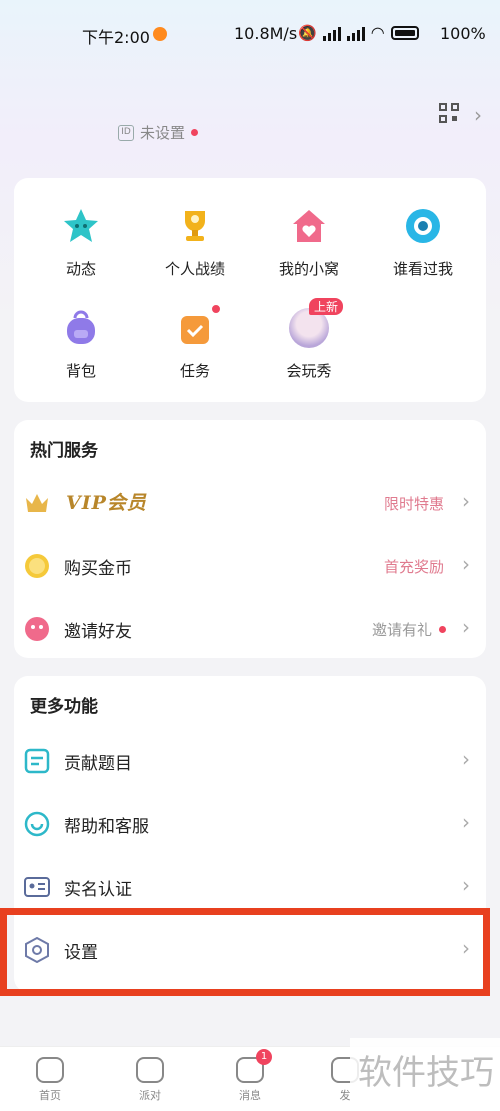 Image resolution: width=500 pixels, height=1111 pixels. What do you see at coordinates (422, 269) in the screenshot?
I see `grid-item-label: 谁看过我` at bounding box center [422, 269].